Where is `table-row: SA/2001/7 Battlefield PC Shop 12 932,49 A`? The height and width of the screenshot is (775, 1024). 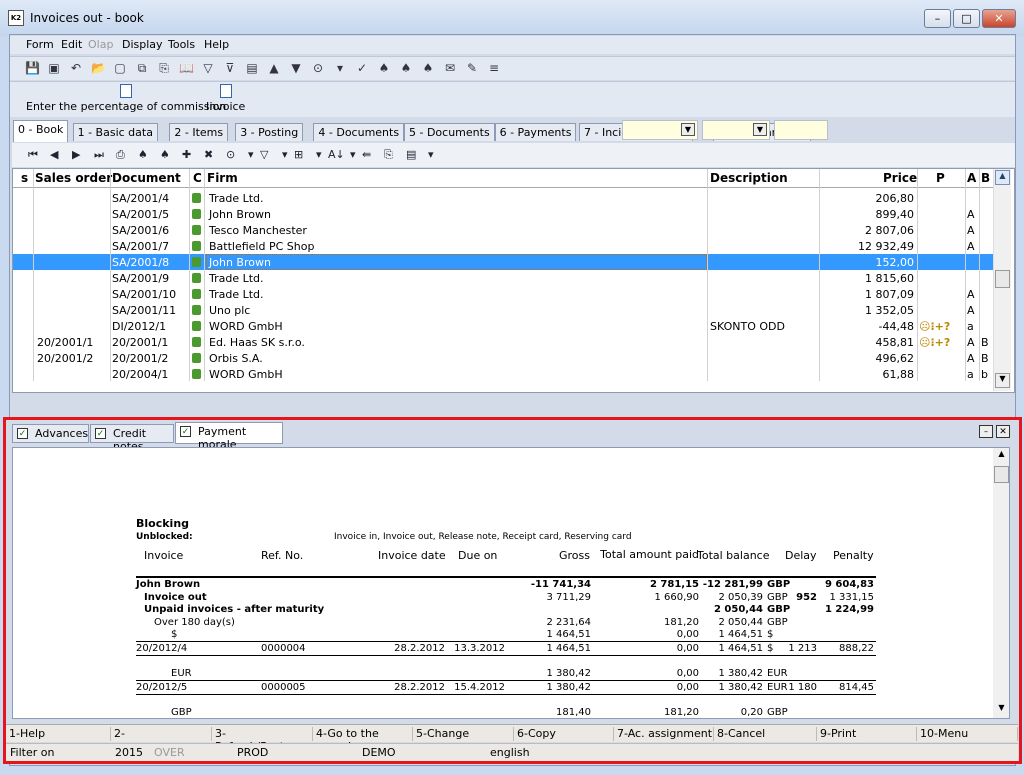
table-row: SA/2001/7 Battlefield PC Shop 12 932,49 A is located at coordinates (503, 246).